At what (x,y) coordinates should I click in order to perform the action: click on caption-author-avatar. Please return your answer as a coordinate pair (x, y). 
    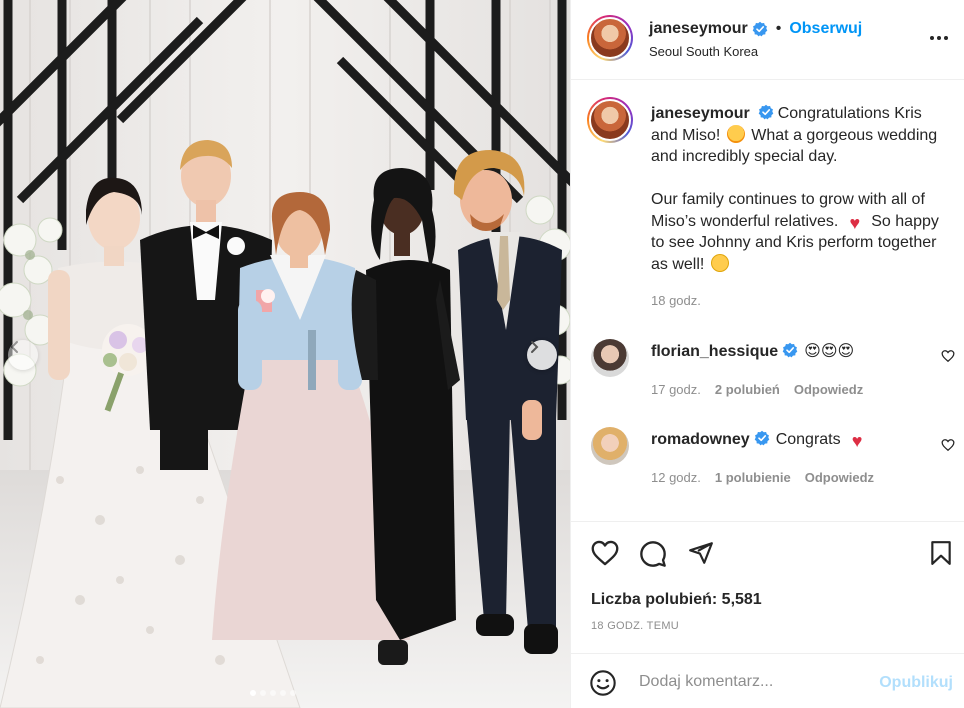
    Looking at the image, I should click on (610, 120).